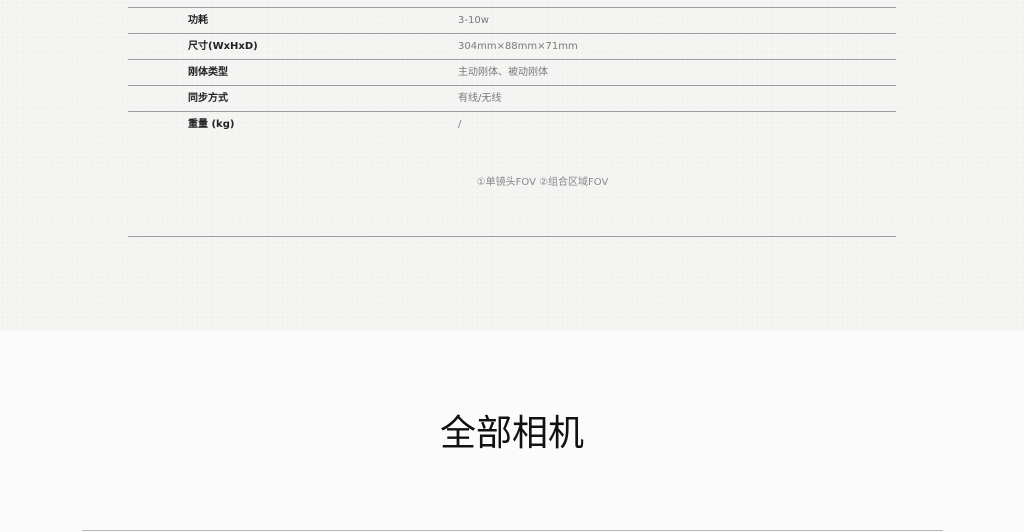 This screenshot has height=532, width=1024. Describe the element at coordinates (208, 98) in the screenshot. I see `spec-label: 同步方式` at that location.